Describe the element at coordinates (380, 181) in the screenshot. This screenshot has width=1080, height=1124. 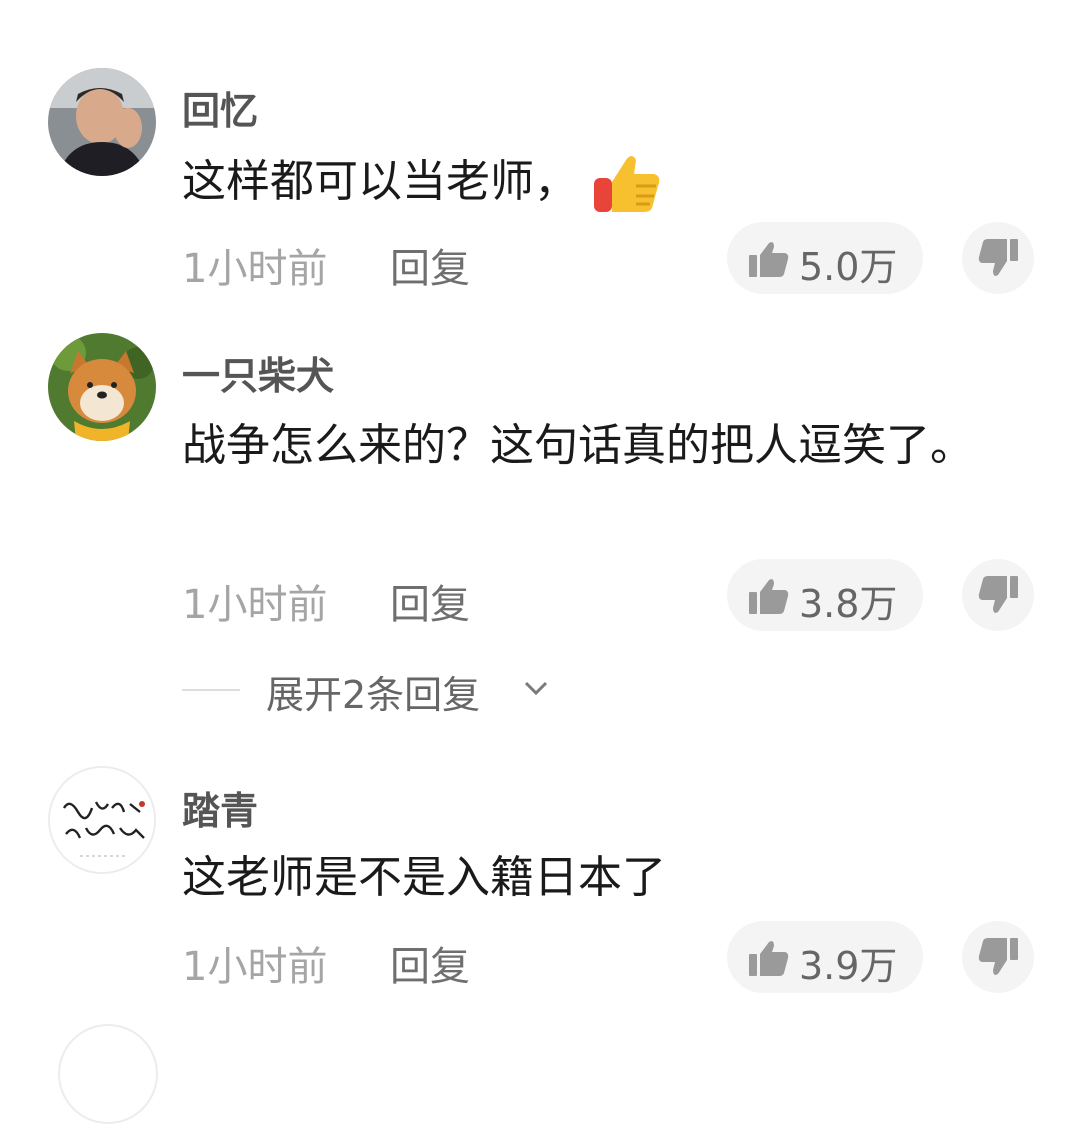
I see `comment-text-body: 这样都可以当老师，` at that location.